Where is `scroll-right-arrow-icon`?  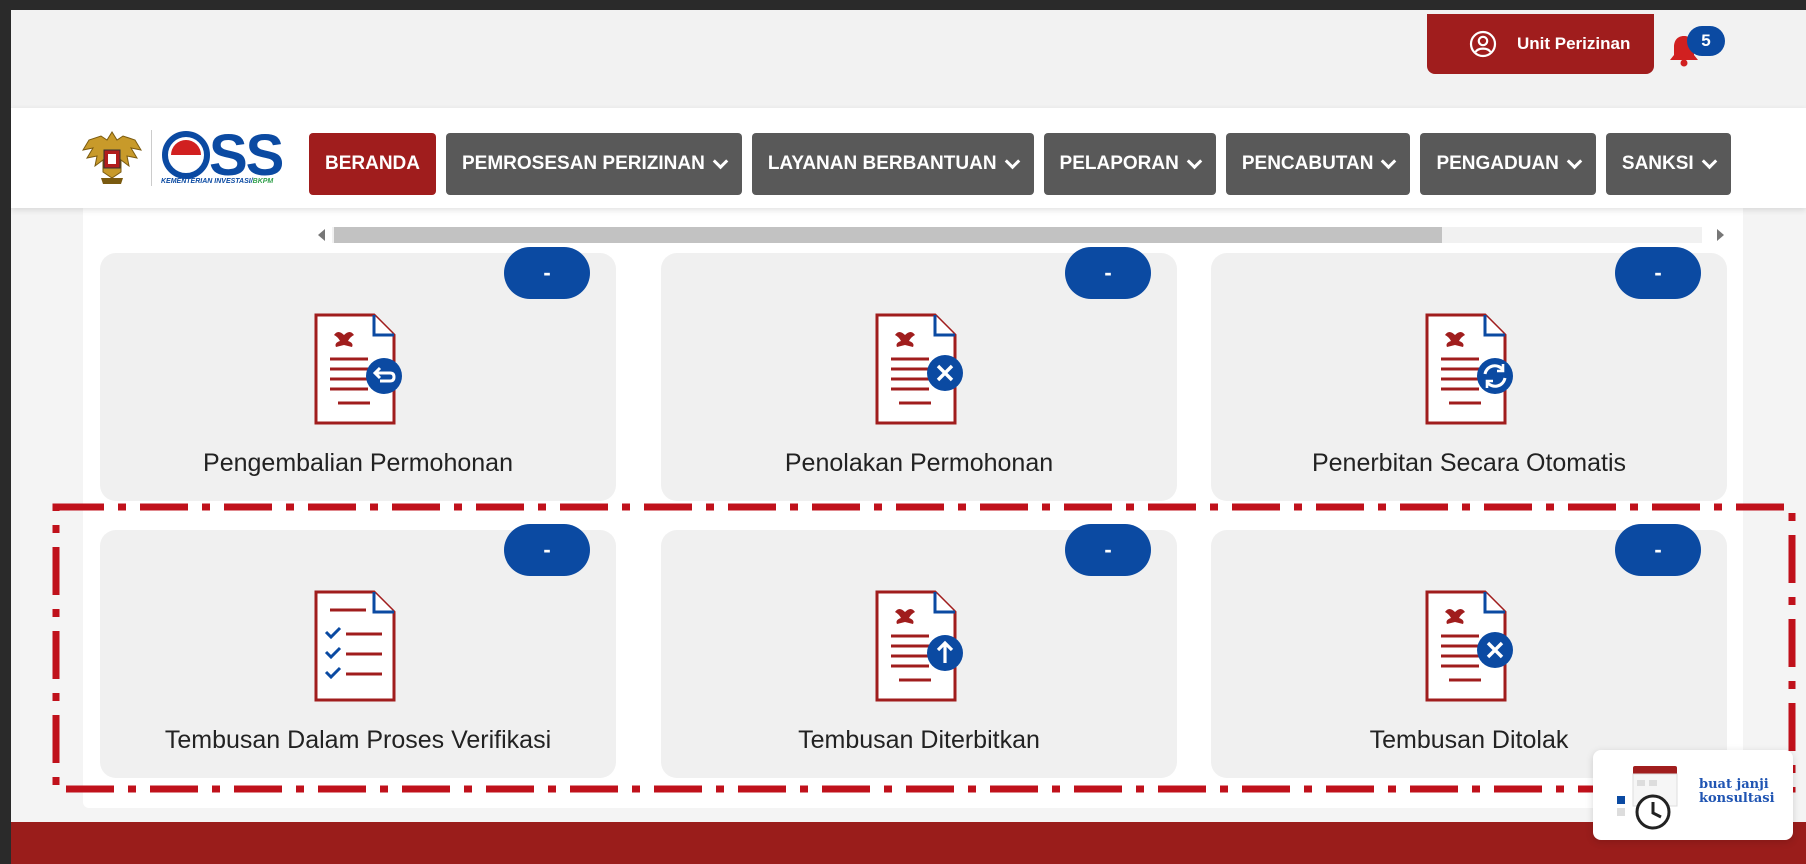
scroll-right-arrow-icon is located at coordinates (1720, 235).